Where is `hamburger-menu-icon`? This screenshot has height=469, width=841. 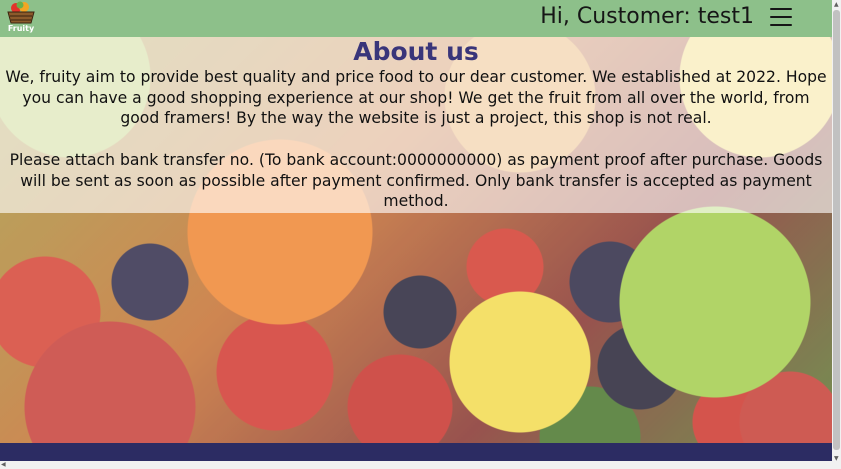
hamburger-menu-icon is located at coordinates (781, 17).